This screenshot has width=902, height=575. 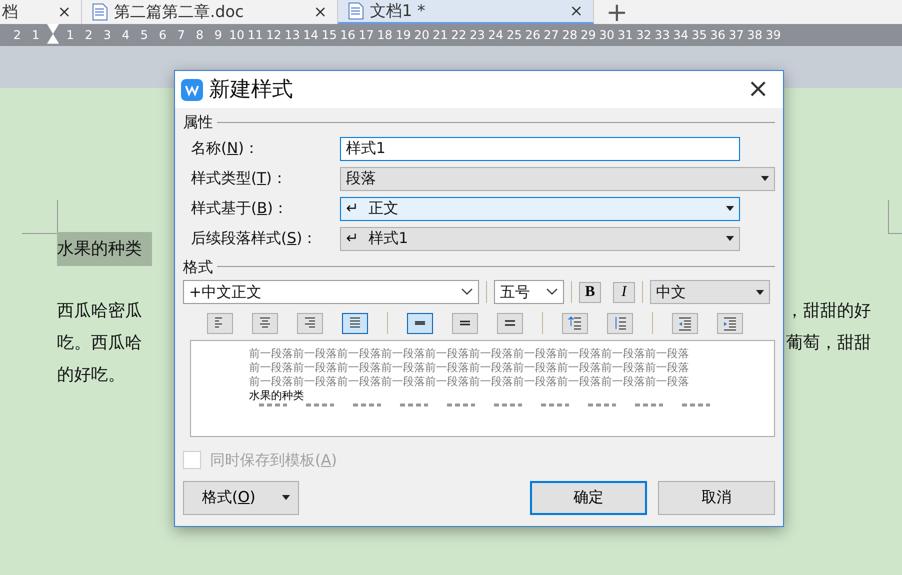 What do you see at coordinates (237, 35) in the screenshot?
I see `ruler-number: 10` at bounding box center [237, 35].